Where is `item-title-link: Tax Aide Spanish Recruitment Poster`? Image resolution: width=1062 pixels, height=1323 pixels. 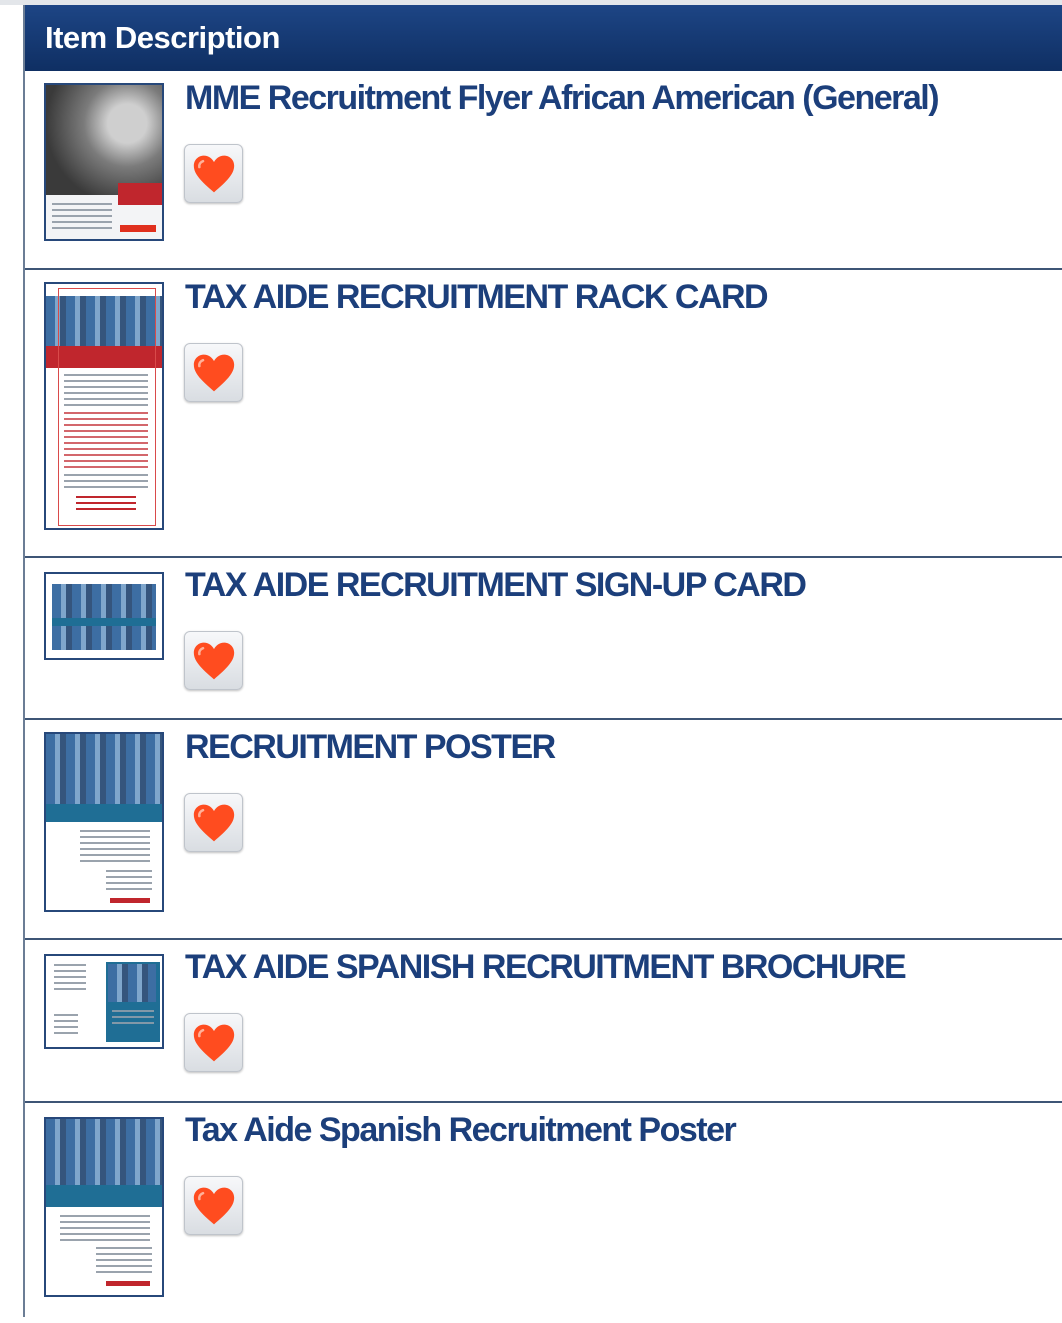
item-title-link: Tax Aide Spanish Recruitment Poster is located at coordinates (461, 1130).